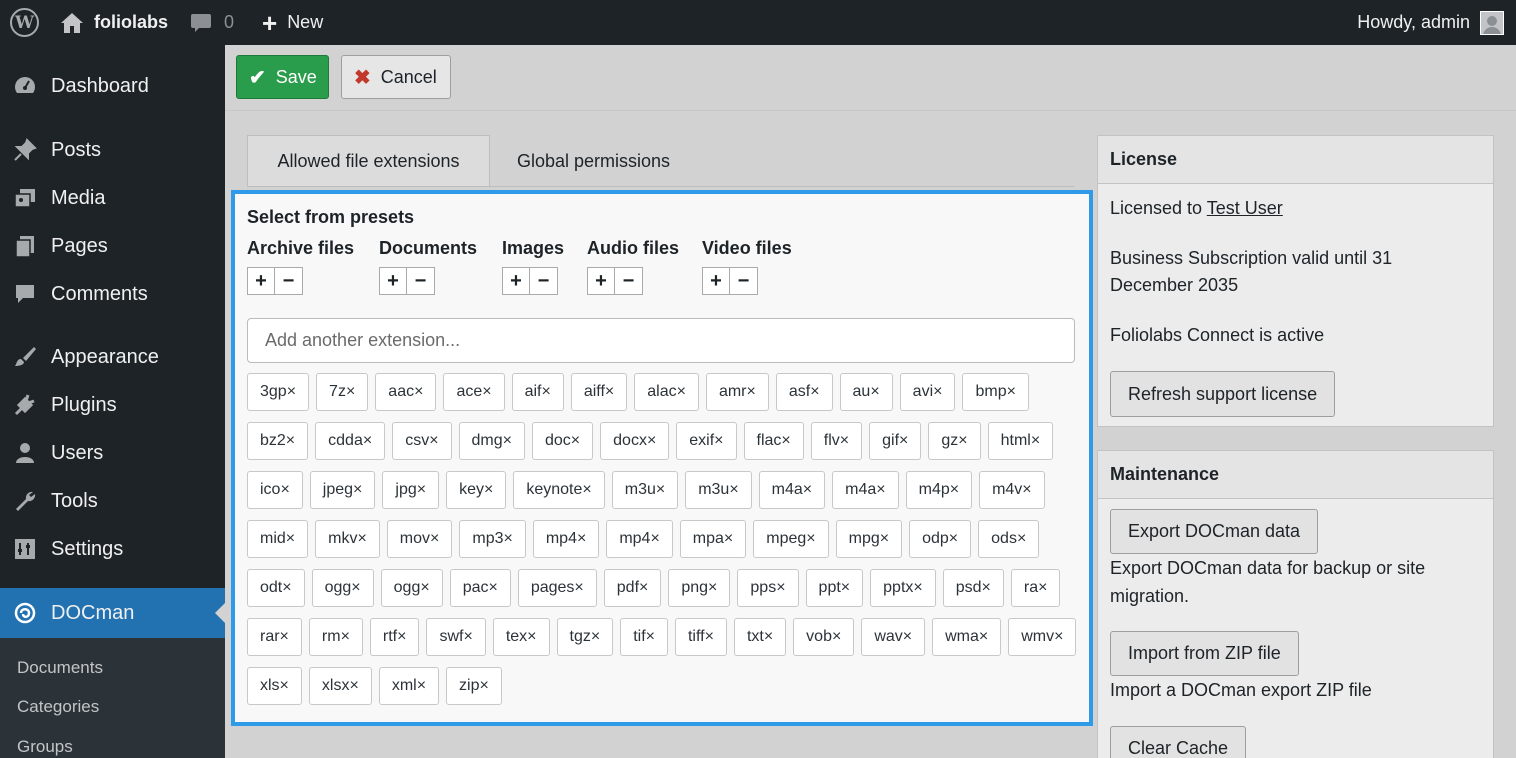 Image resolution: width=1516 pixels, height=758 pixels. What do you see at coordinates (274, 637) in the screenshot?
I see `extension-tag: rar×` at bounding box center [274, 637].